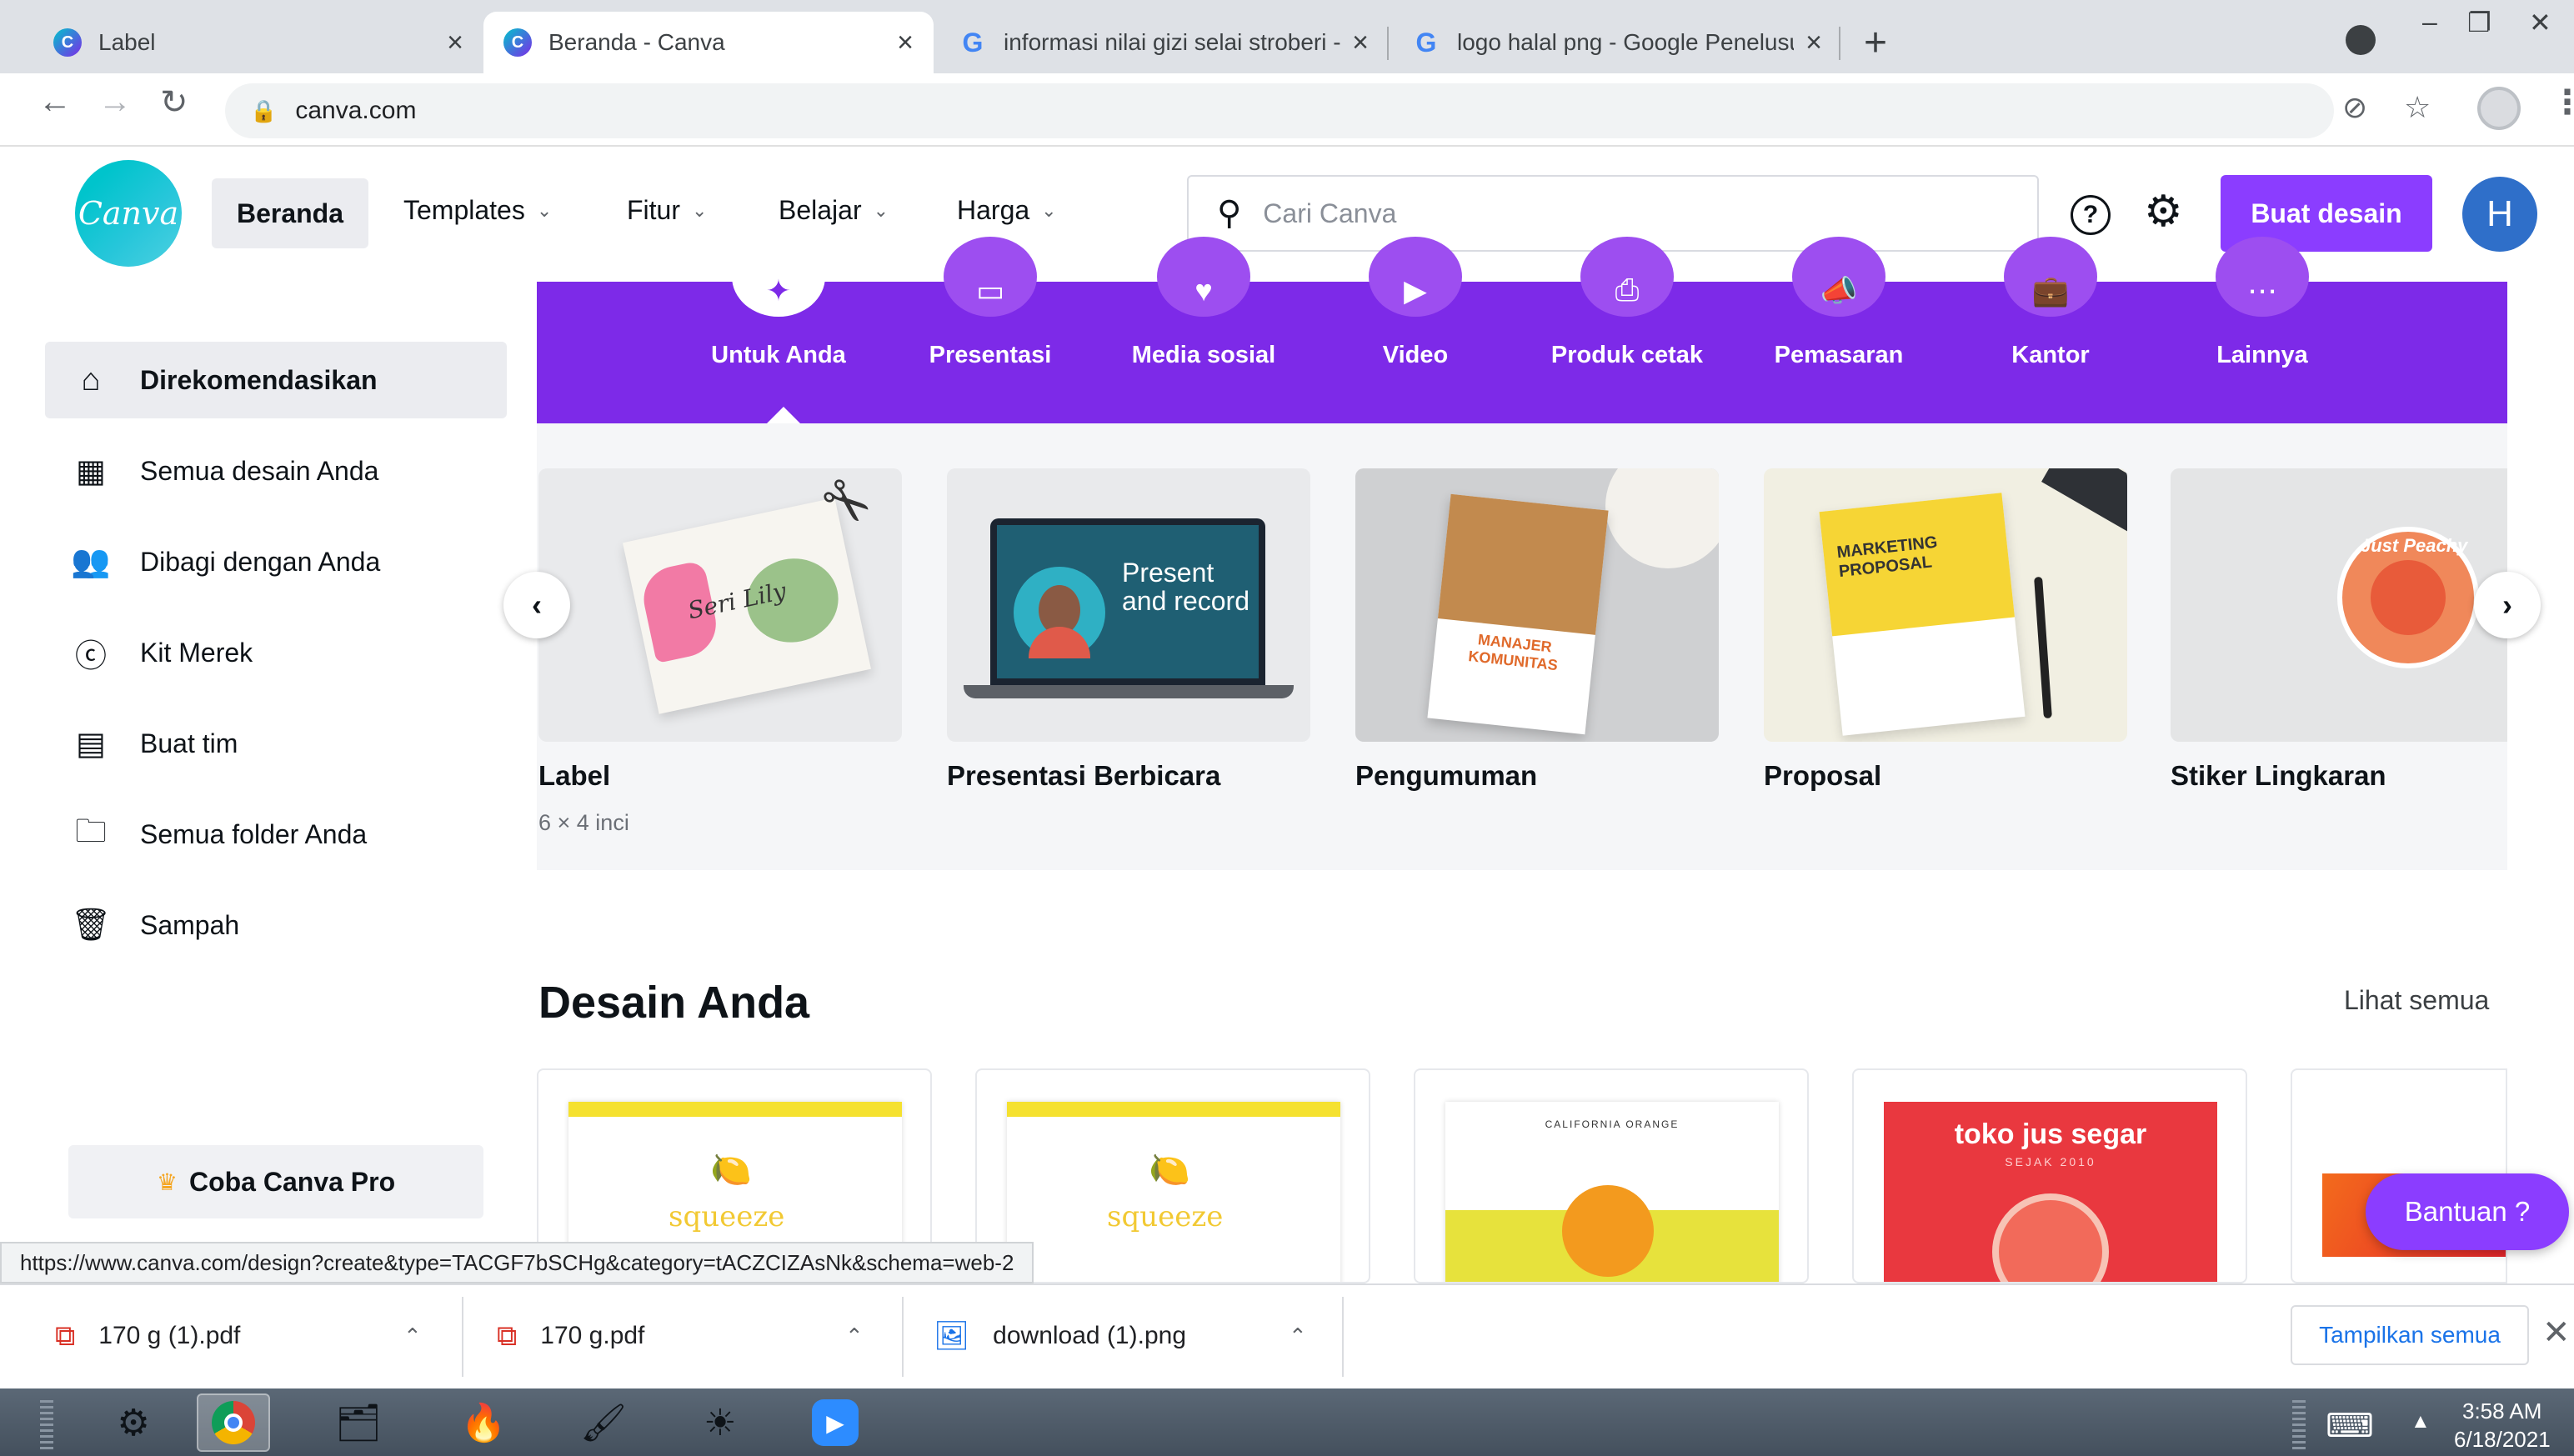 The image size is (2574, 1456). Describe the element at coordinates (2499, 108) in the screenshot. I see `browser-profile-icon` at that location.